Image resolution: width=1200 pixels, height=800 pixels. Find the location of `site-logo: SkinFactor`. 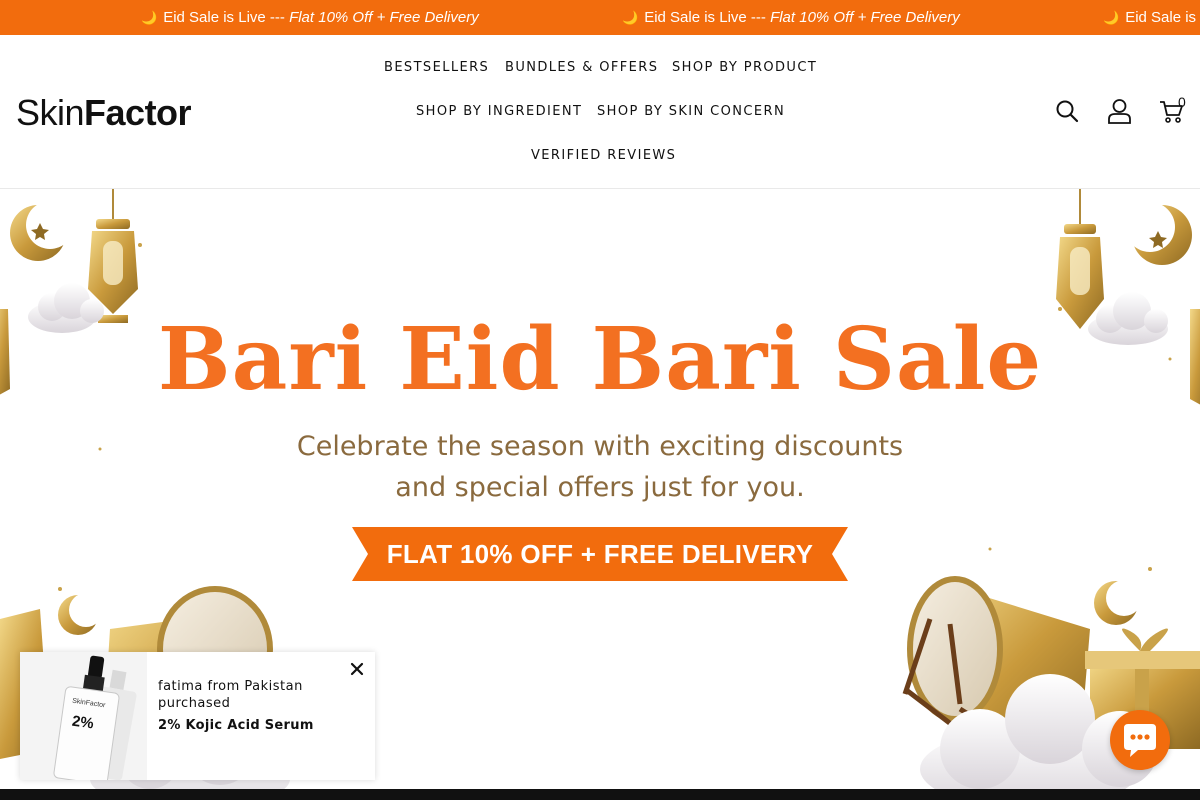

site-logo: SkinFactor is located at coordinates (104, 113).